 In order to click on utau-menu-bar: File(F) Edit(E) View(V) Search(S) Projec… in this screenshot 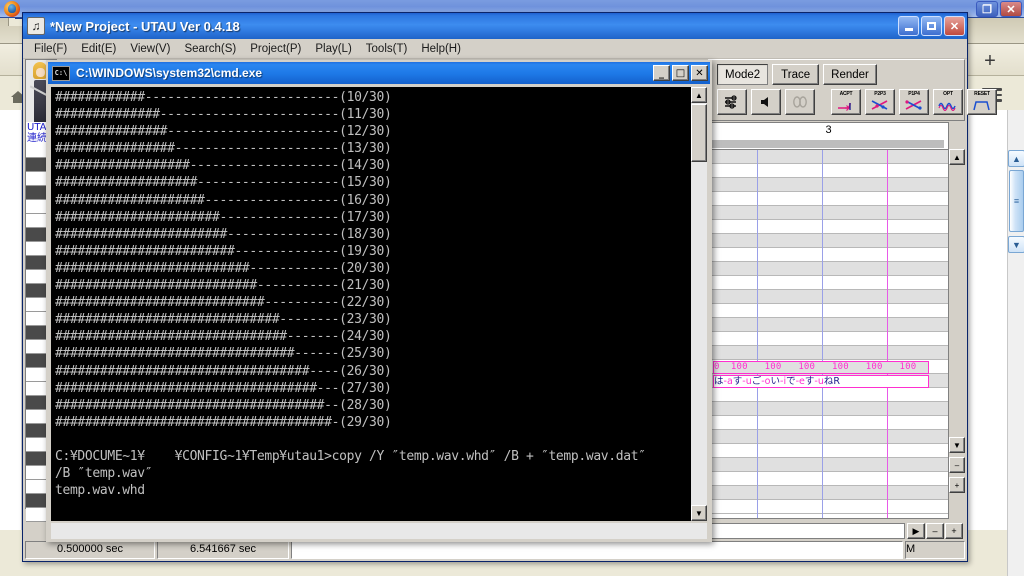, I will do `click(495, 49)`.